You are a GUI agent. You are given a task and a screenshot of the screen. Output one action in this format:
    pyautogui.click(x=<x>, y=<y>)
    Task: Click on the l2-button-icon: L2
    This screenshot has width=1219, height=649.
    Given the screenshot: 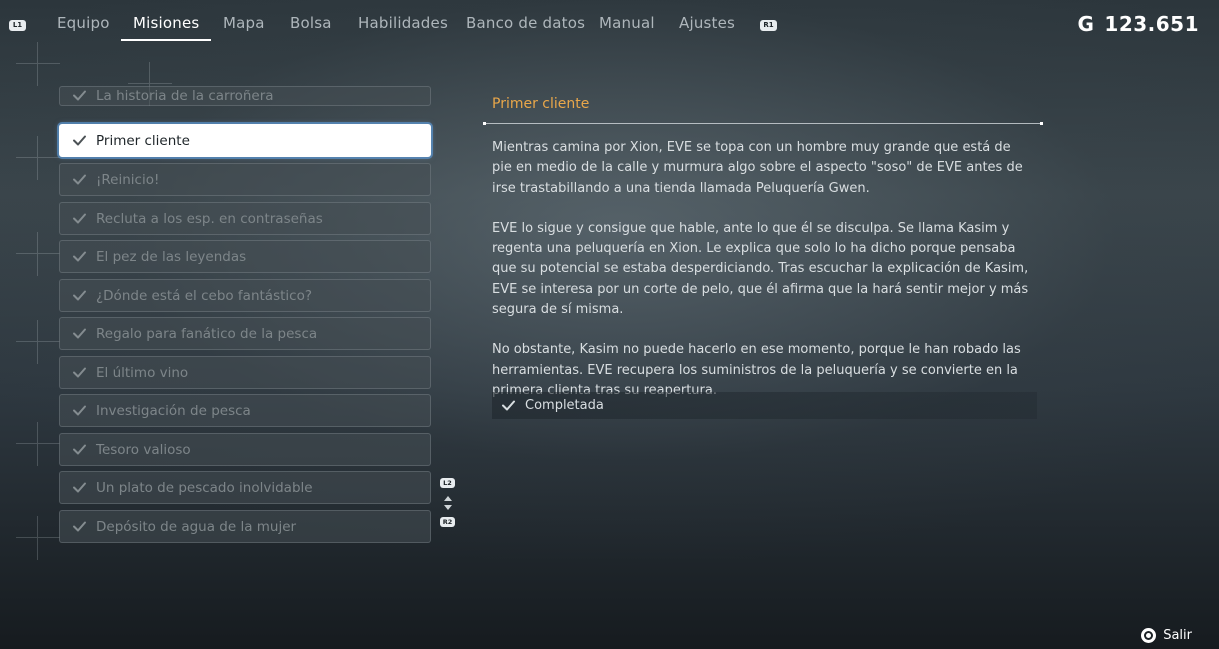 What is the action you would take?
    pyautogui.click(x=447, y=483)
    